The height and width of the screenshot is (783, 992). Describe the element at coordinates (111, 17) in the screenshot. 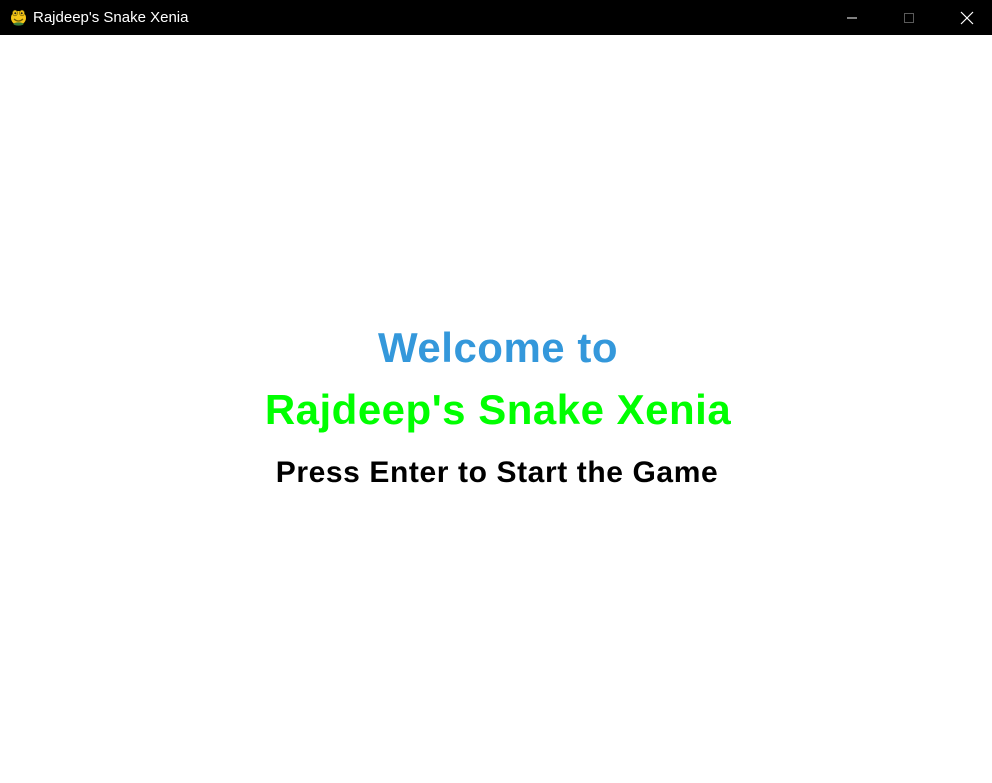

I see `window-title: Rajdeep's Snake Xenia` at that location.